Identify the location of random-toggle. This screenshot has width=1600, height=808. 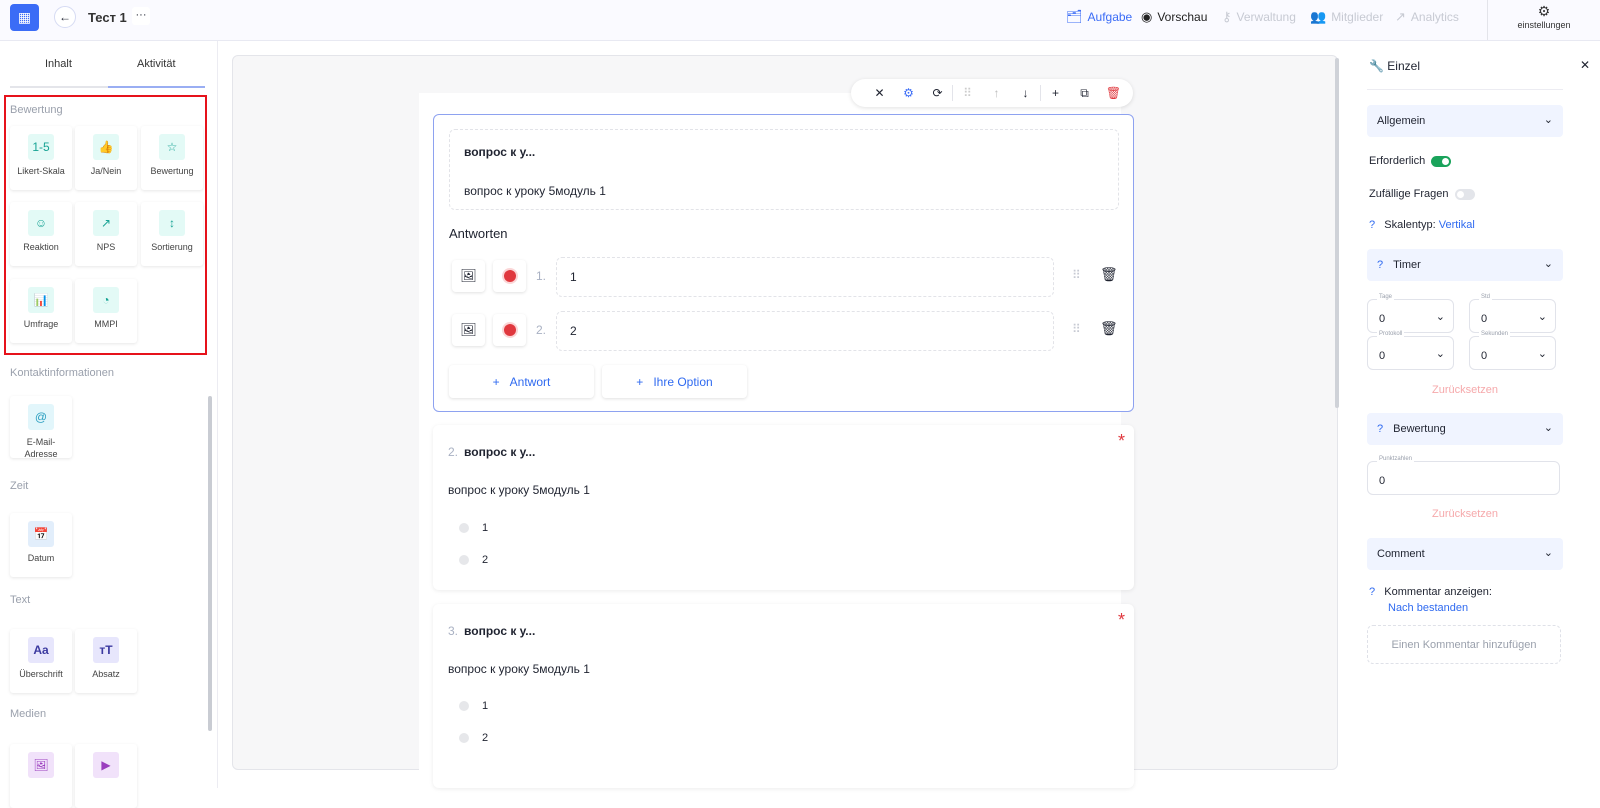
(1464, 194).